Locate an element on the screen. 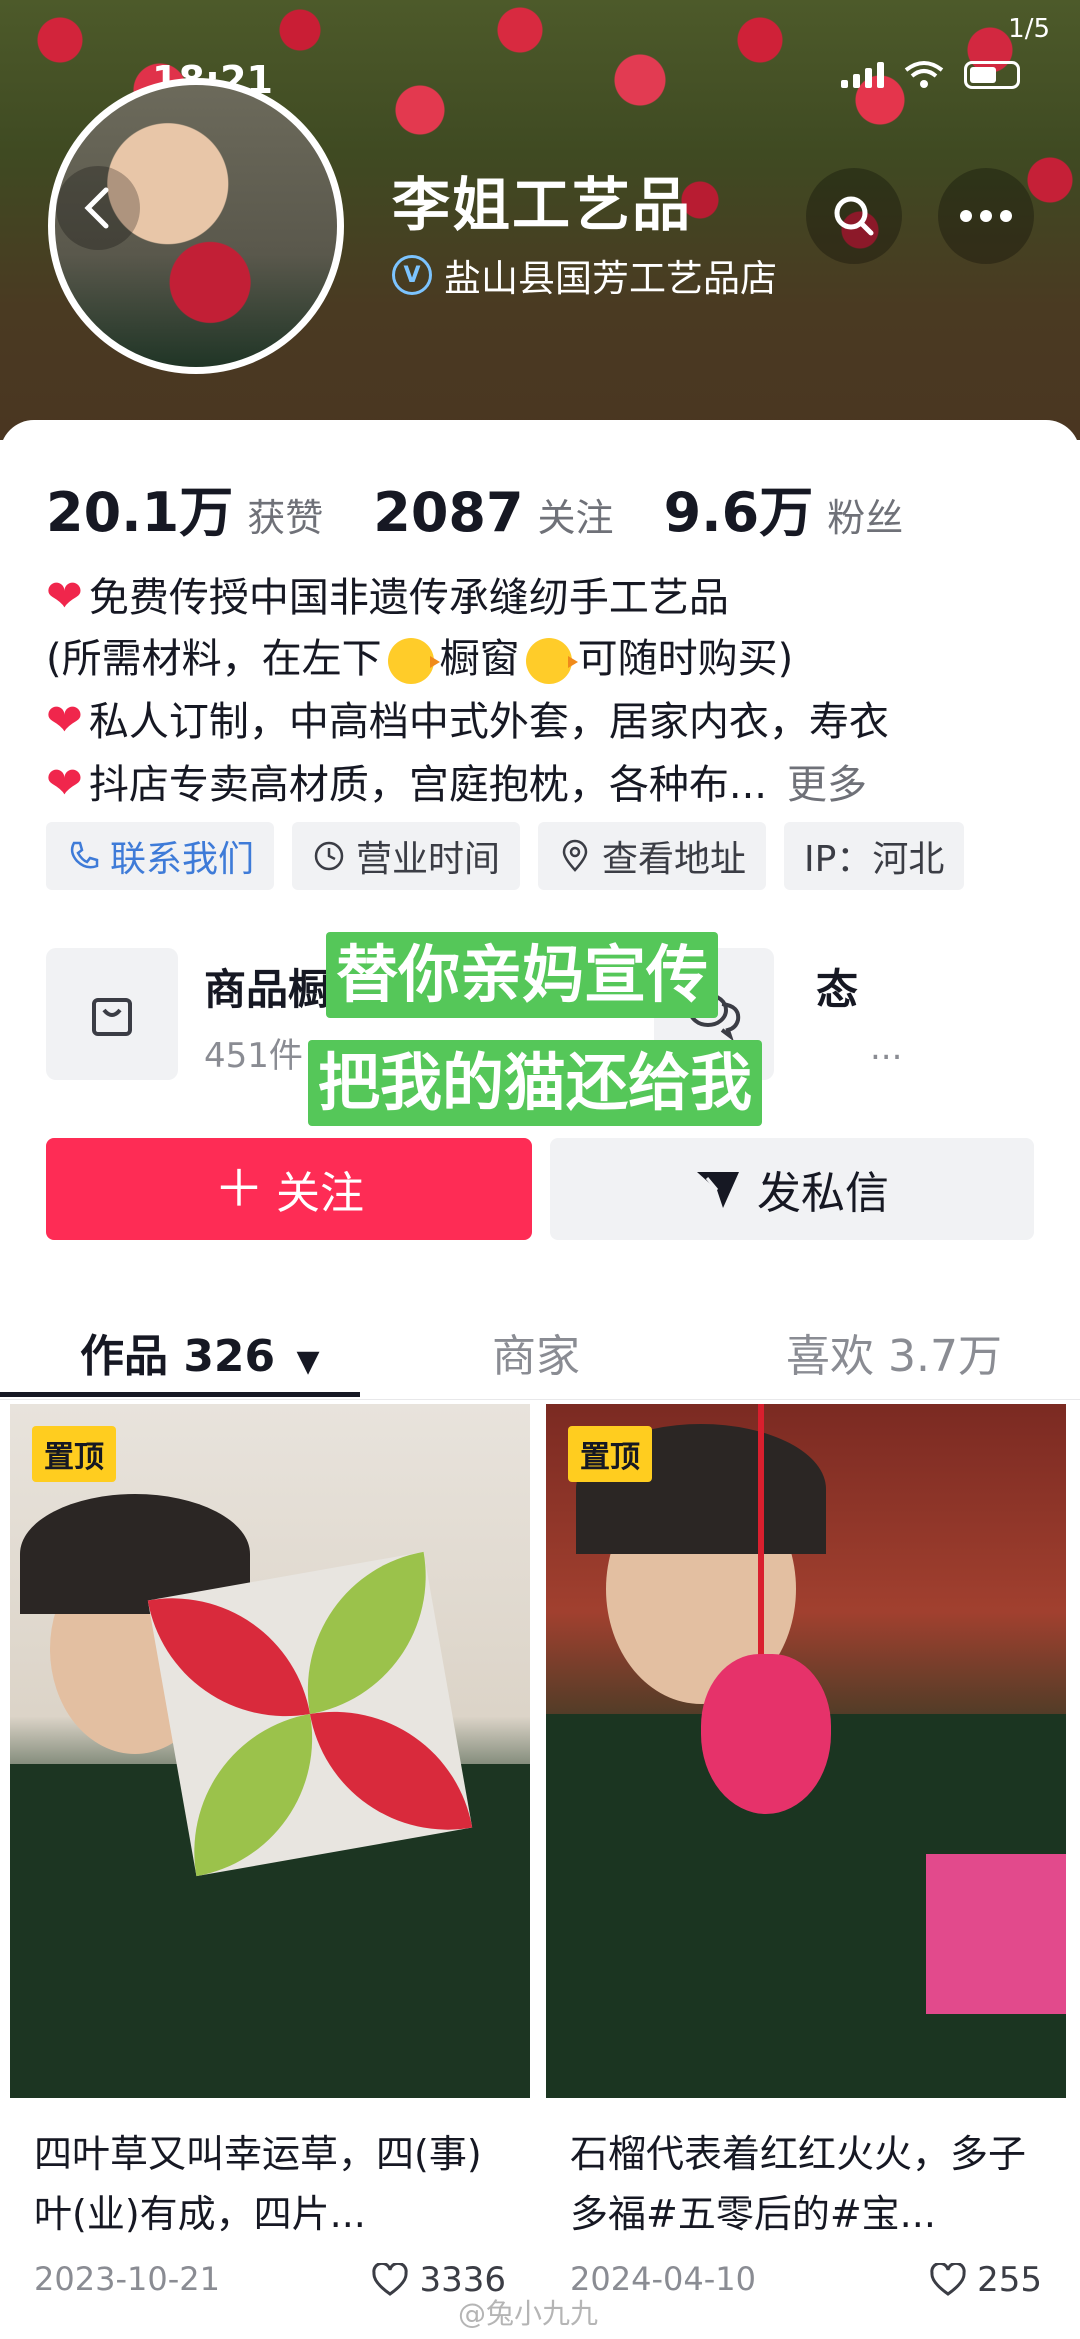 This screenshot has width=1080, height=2339. battery-icon is located at coordinates (992, 75).